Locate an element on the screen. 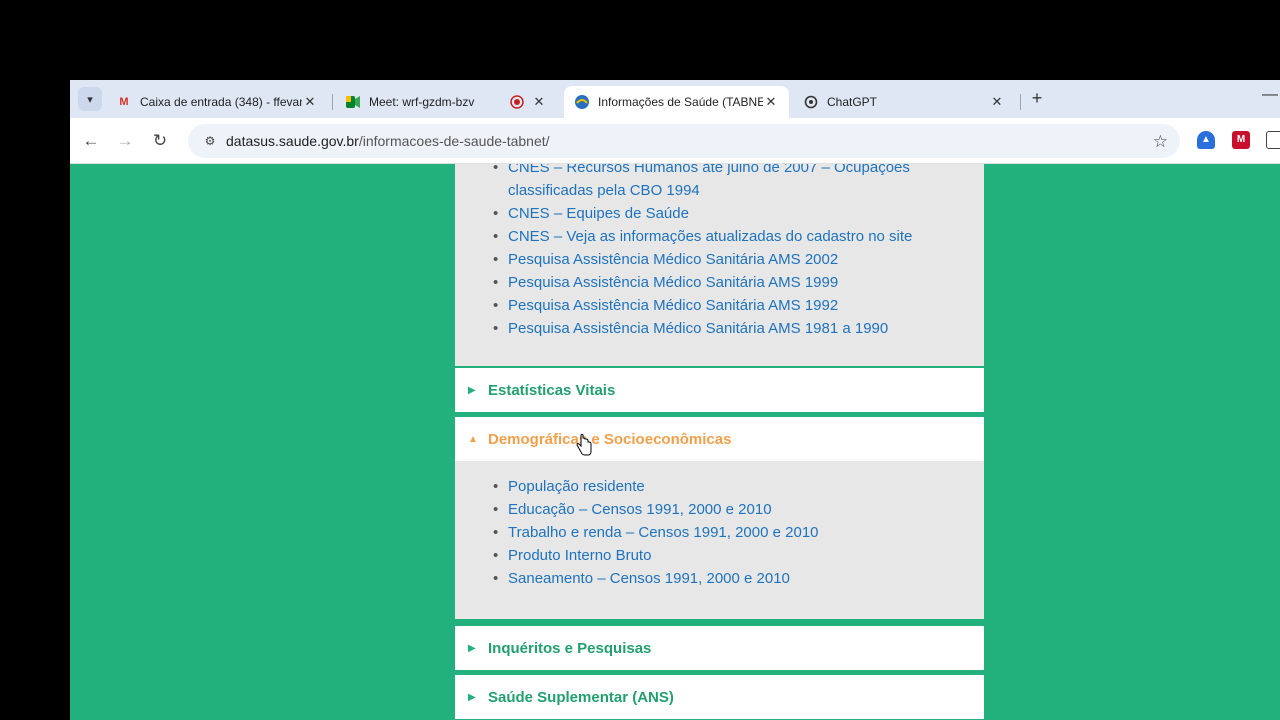 The width and height of the screenshot is (1280, 720). list-item: classificadas pela CBO 1994 is located at coordinates (738, 190).